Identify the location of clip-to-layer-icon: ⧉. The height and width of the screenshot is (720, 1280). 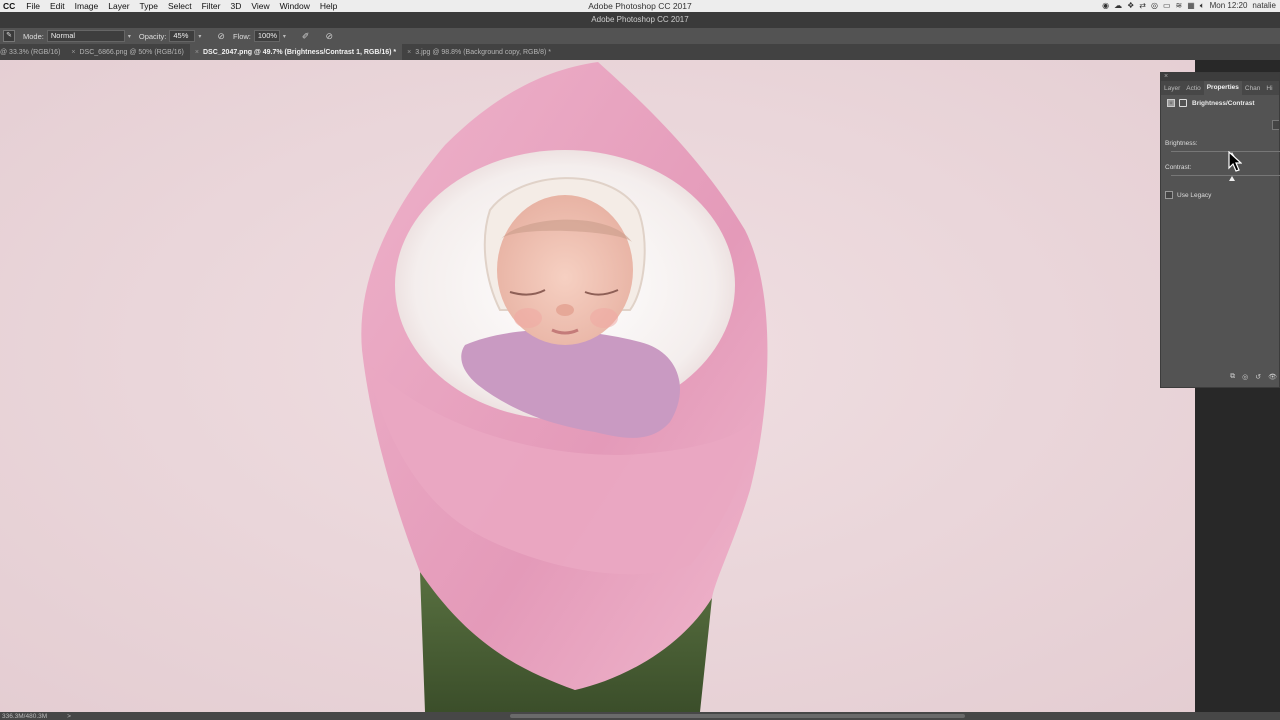
(1232, 377).